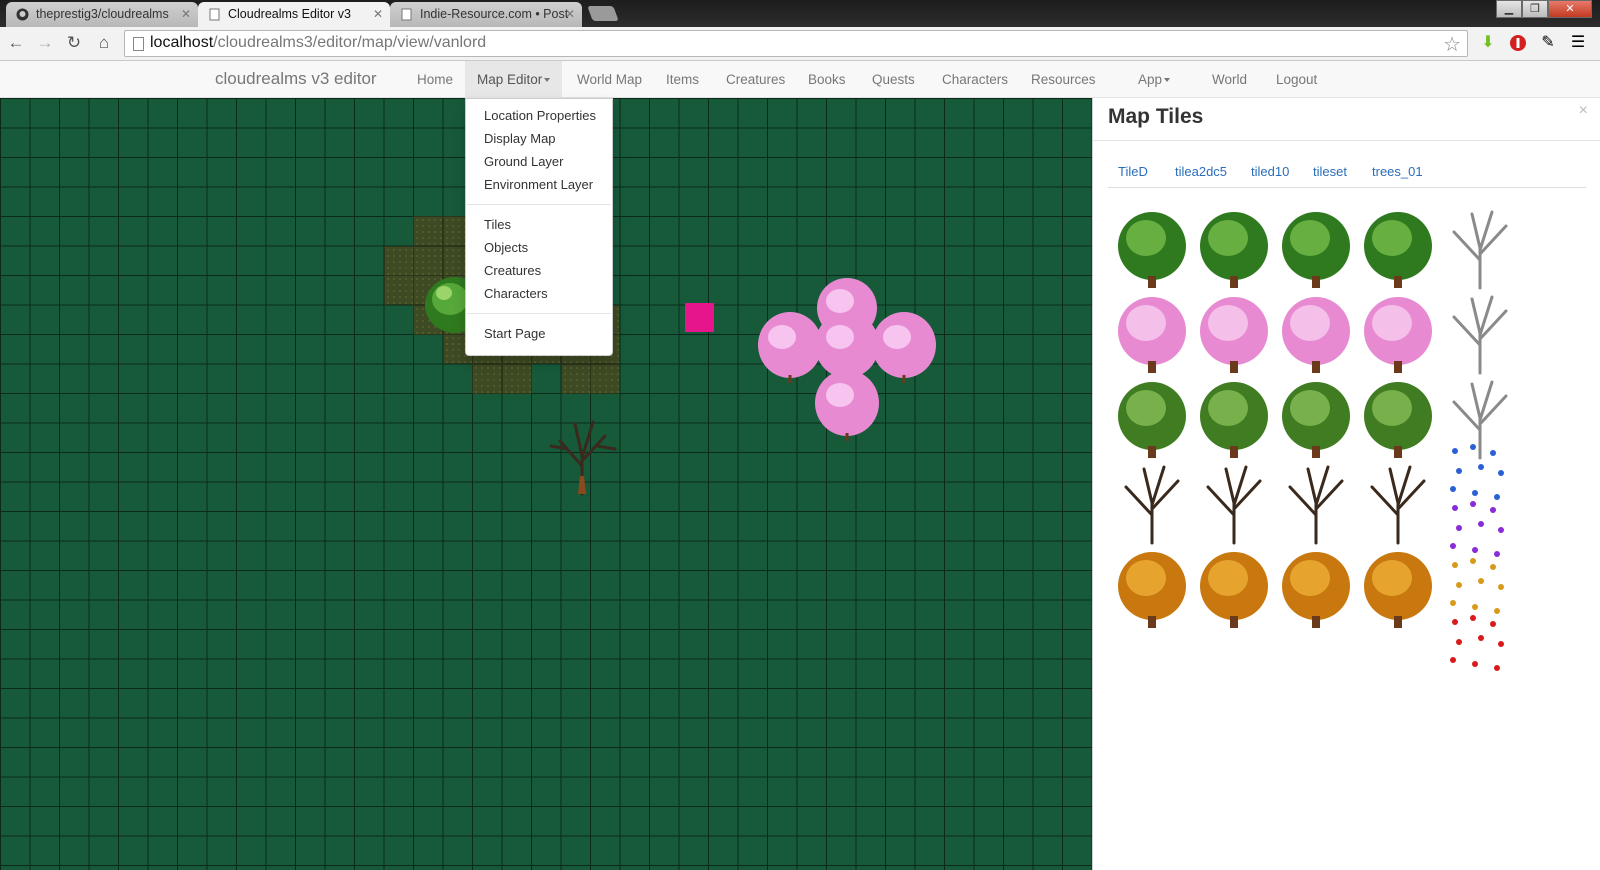 The width and height of the screenshot is (1600, 870). Describe the element at coordinates (1296, 79) in the screenshot. I see `nav-logout: Logout` at that location.